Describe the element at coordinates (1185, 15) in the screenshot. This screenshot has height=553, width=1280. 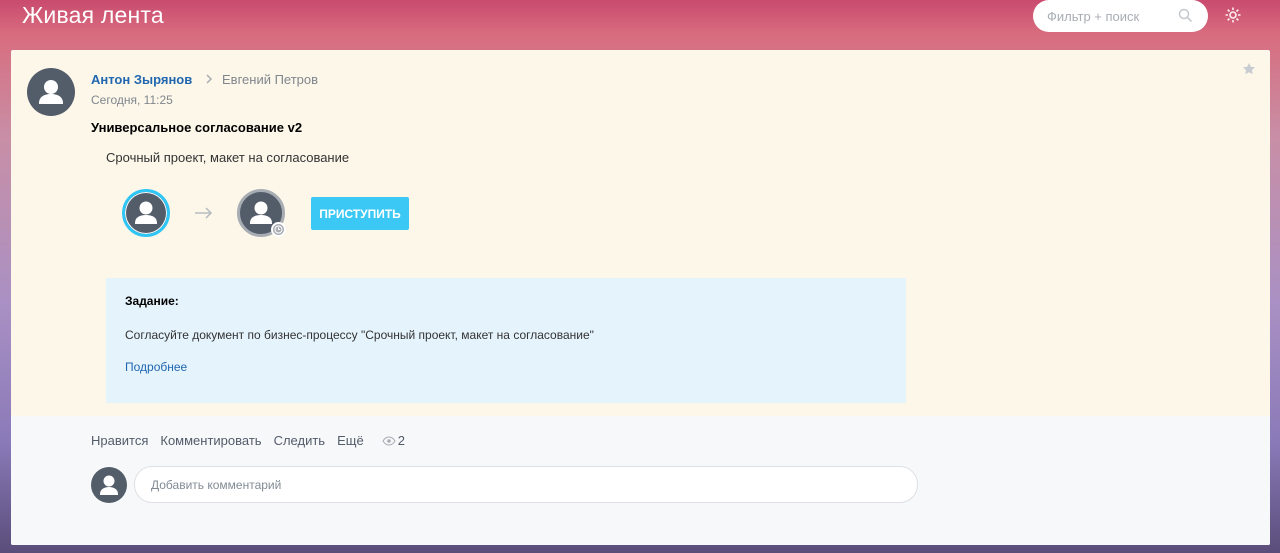
I see `search-icon` at that location.